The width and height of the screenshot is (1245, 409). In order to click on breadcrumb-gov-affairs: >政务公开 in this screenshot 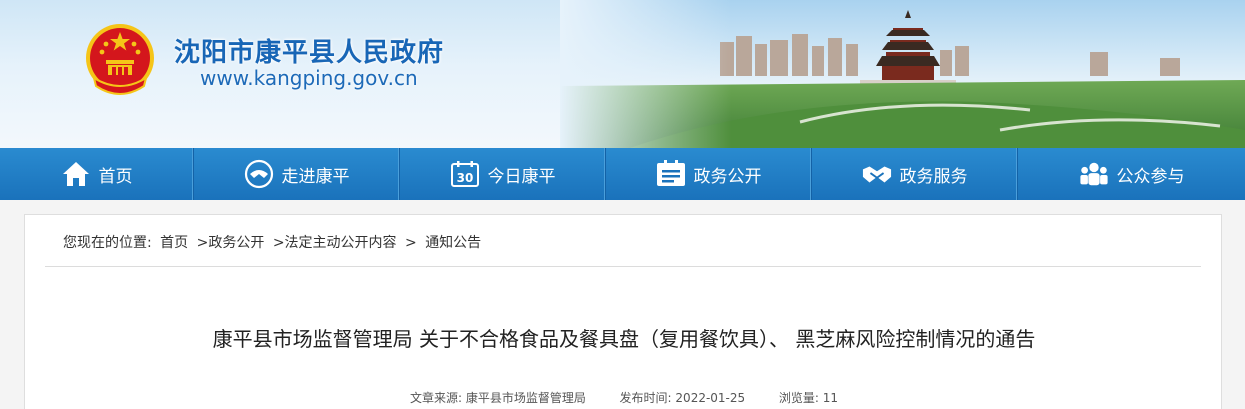, I will do `click(231, 243)`.